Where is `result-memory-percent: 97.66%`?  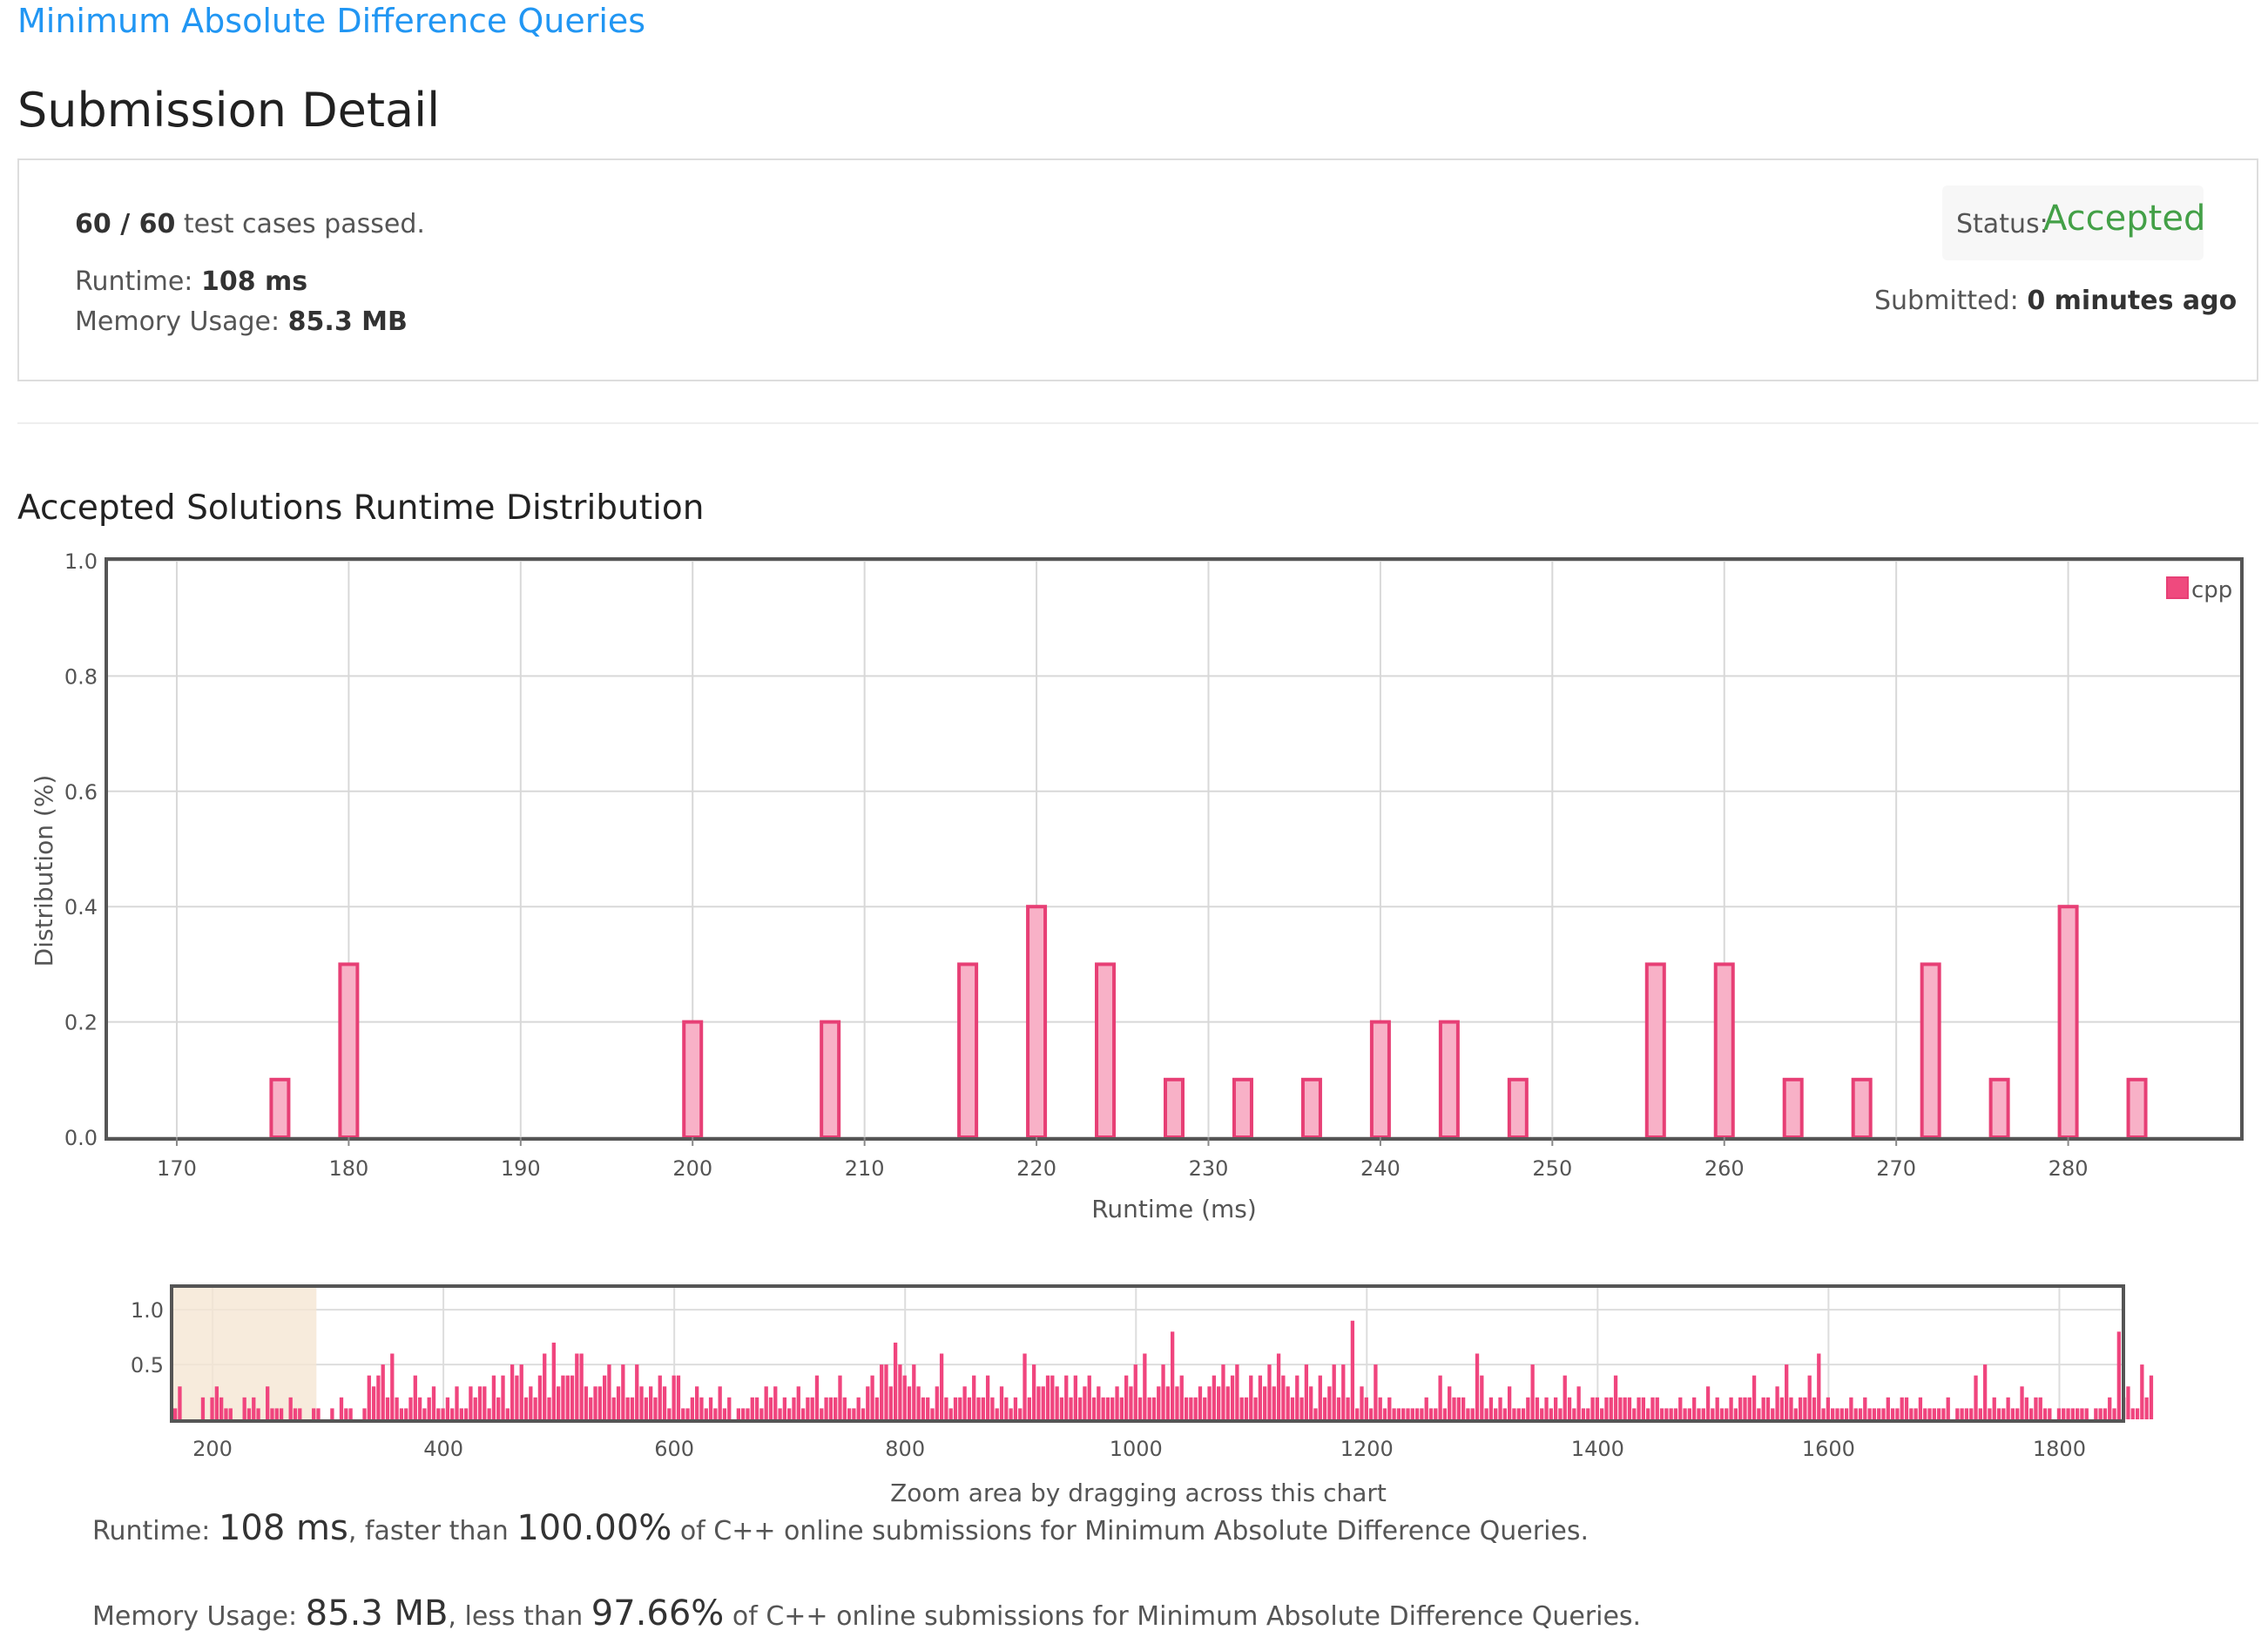 result-memory-percent: 97.66% is located at coordinates (658, 1613).